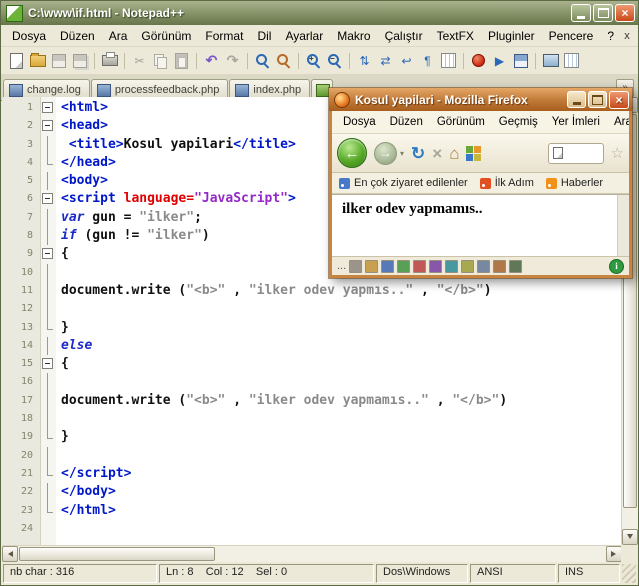 Image resolution: width=639 pixels, height=586 pixels. Describe the element at coordinates (418, 153) in the screenshot. I see `refresh-button: ↻` at that location.